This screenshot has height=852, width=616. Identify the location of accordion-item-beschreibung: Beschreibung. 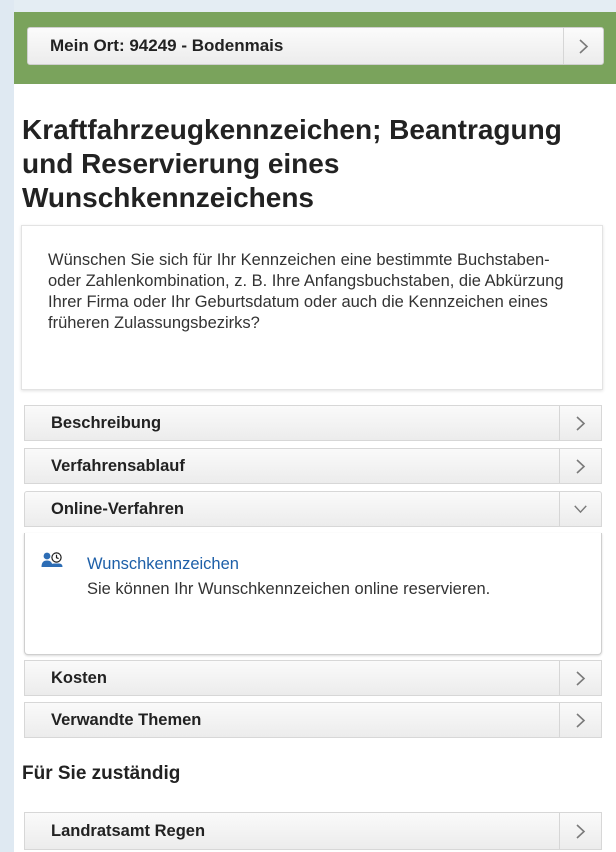
(313, 423).